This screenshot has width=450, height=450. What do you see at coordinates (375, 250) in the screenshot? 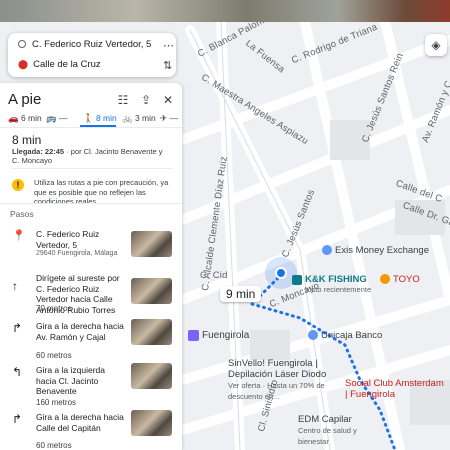
I see `poi-exis-money-exchange: Exis Money Exchange` at bounding box center [375, 250].